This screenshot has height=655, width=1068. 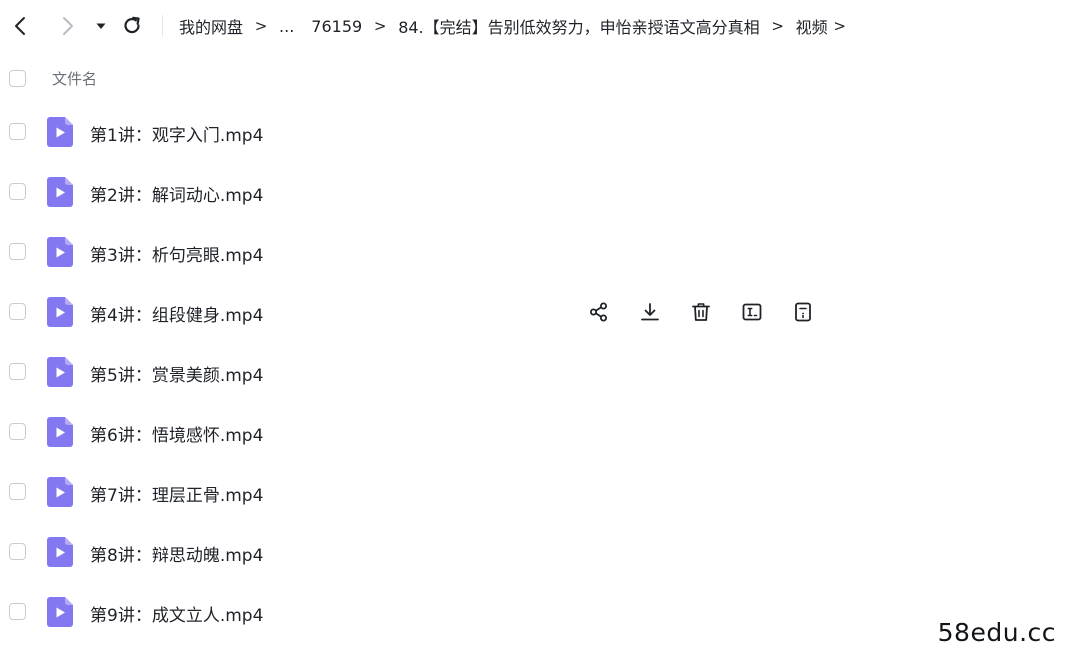 I want to click on rename-button, so click(x=752, y=312).